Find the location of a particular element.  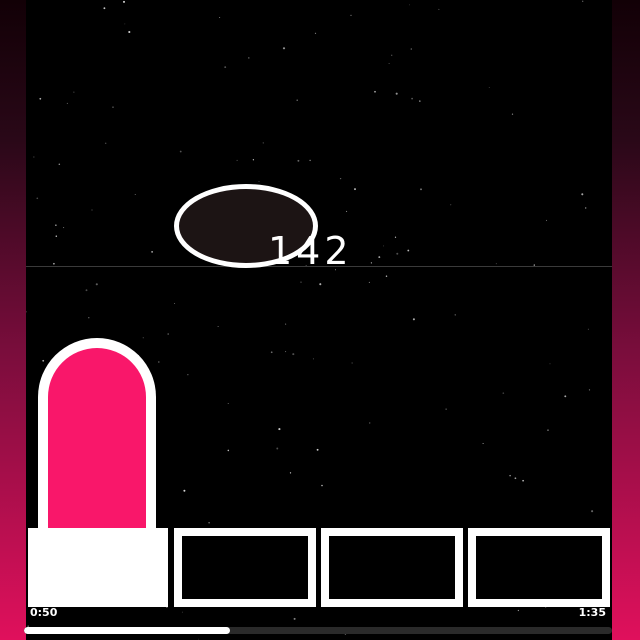

hold-note-pillar is located at coordinates (97, 441).